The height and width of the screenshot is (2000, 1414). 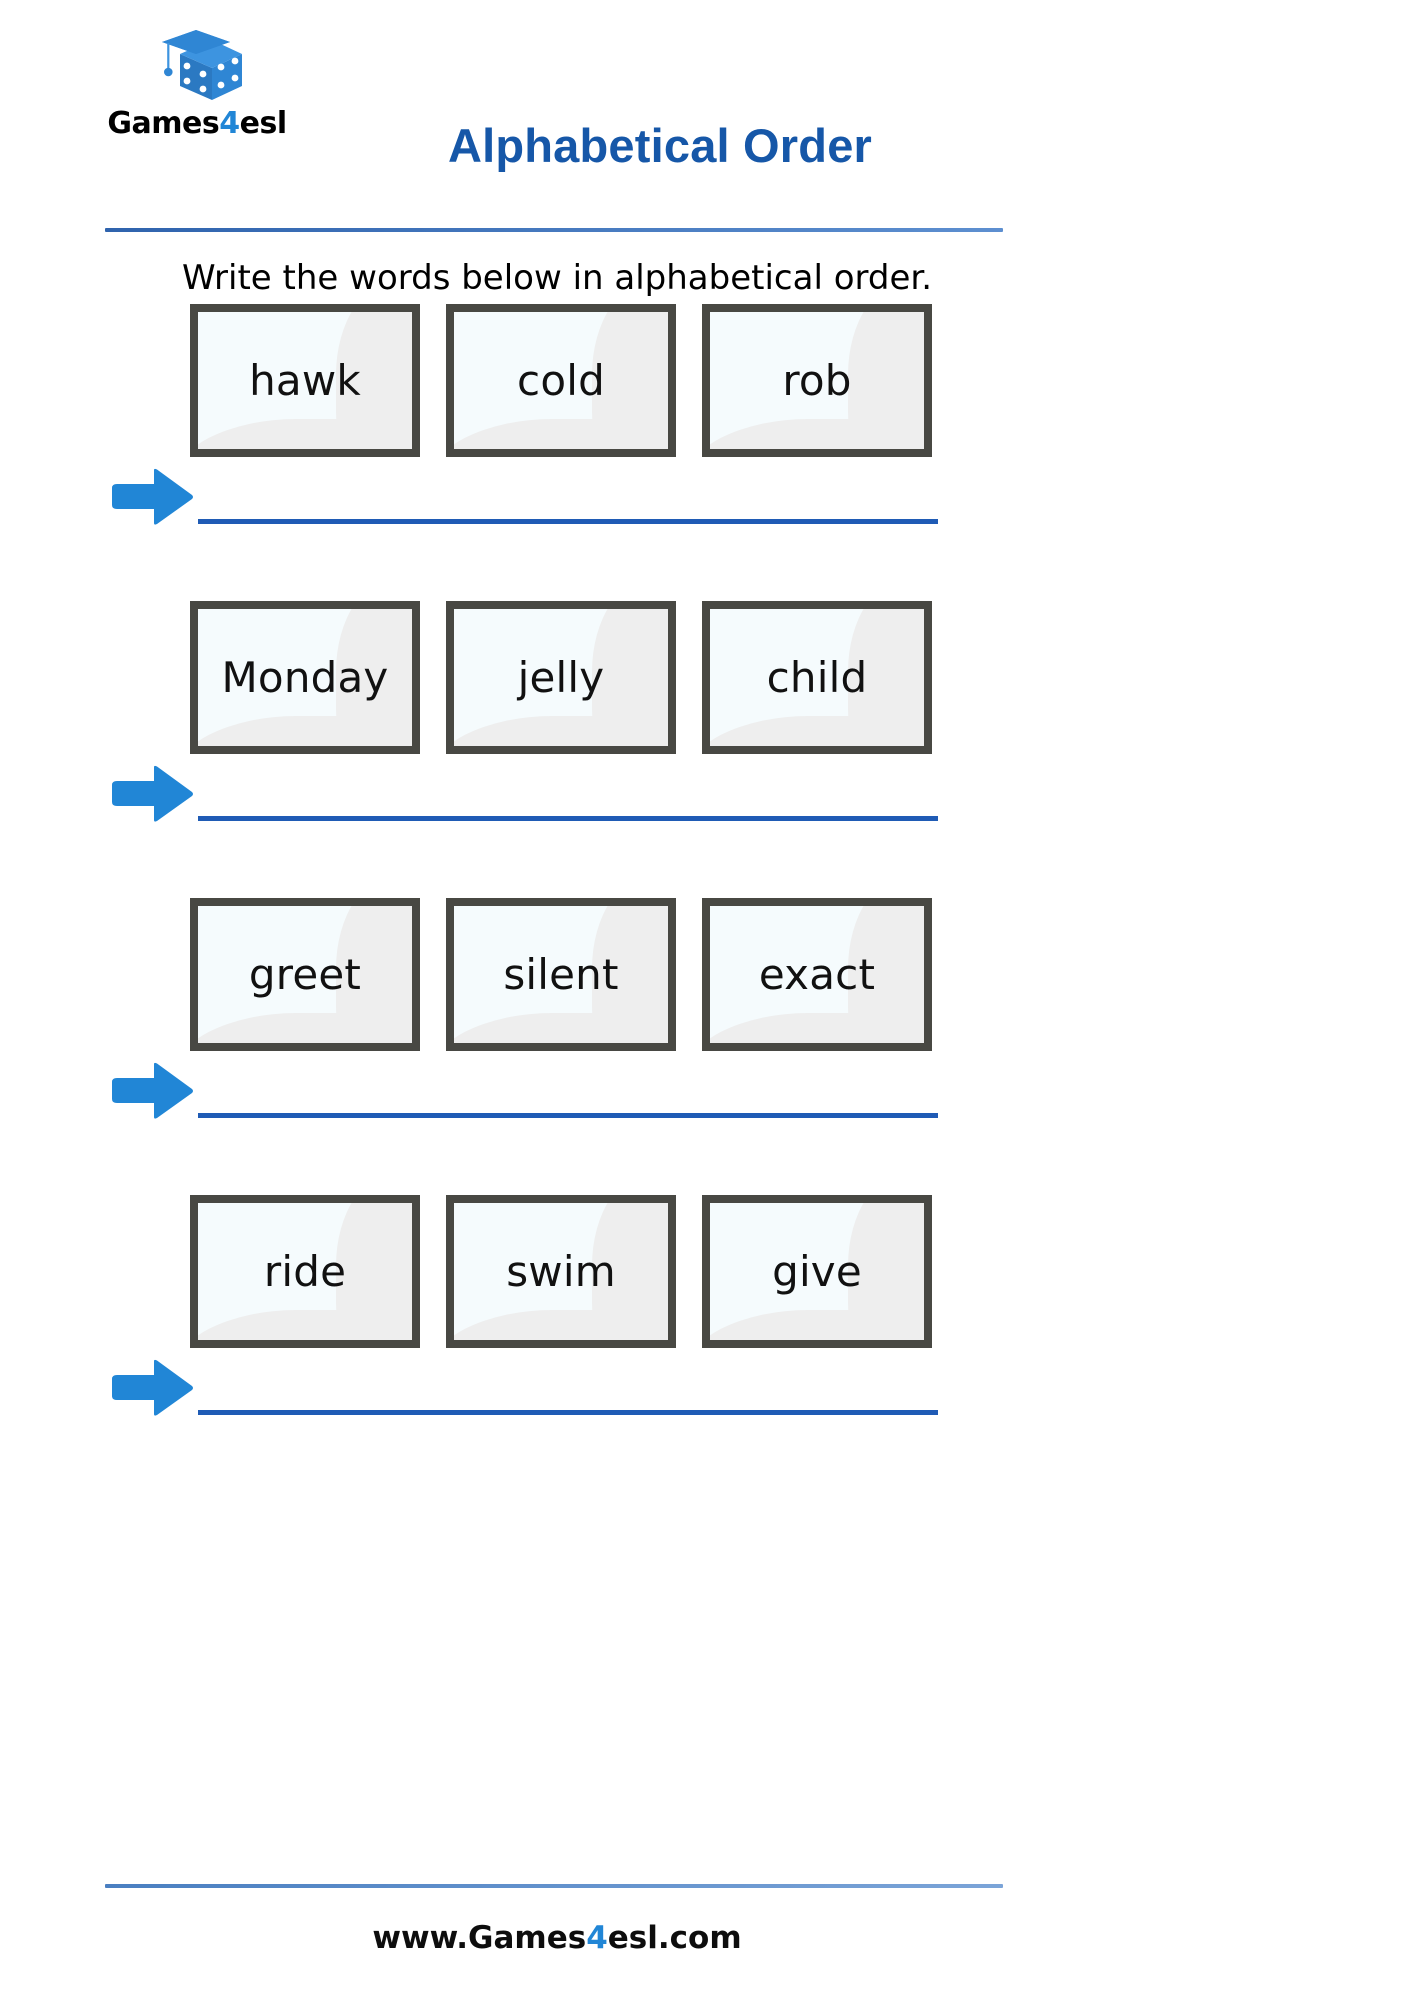 I want to click on word-box: hawk, so click(x=305, y=380).